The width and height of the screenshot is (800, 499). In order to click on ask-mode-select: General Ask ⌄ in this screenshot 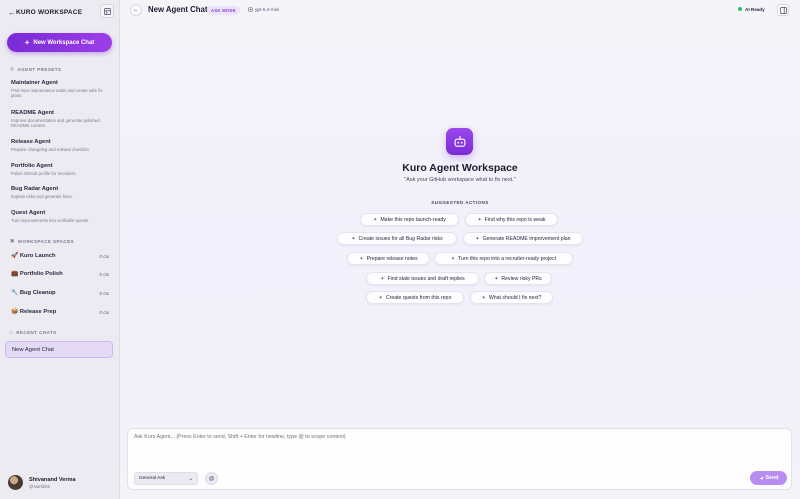, I will do `click(166, 478)`.